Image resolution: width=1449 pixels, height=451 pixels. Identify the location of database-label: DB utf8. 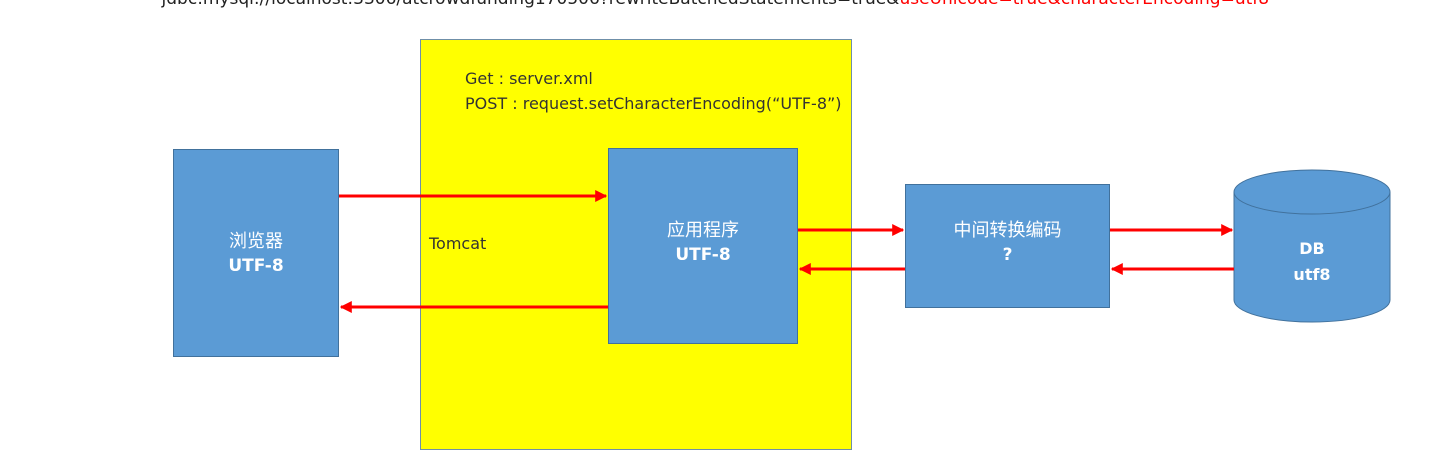
(1312, 262).